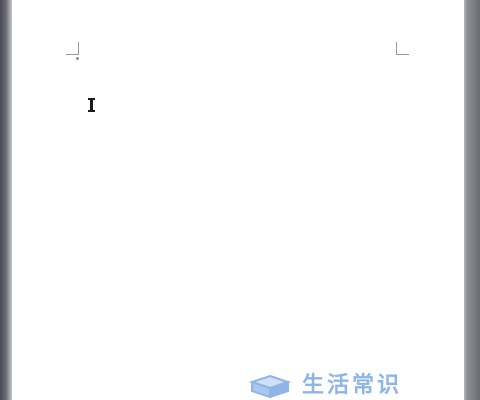  Describe the element at coordinates (402, 48) in the screenshot. I see `top-right-margin-corner-mark` at that location.